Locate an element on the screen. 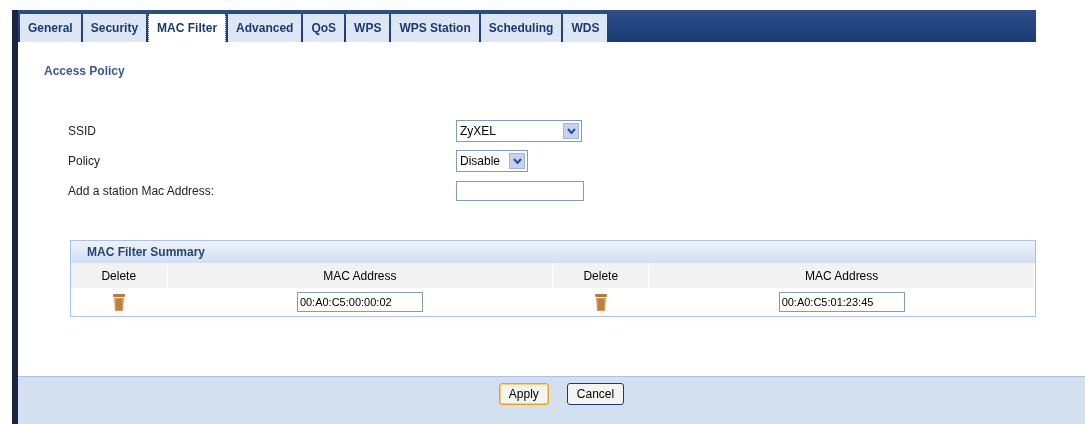 The width and height of the screenshot is (1085, 424). cancel-button: Cancel is located at coordinates (595, 394).